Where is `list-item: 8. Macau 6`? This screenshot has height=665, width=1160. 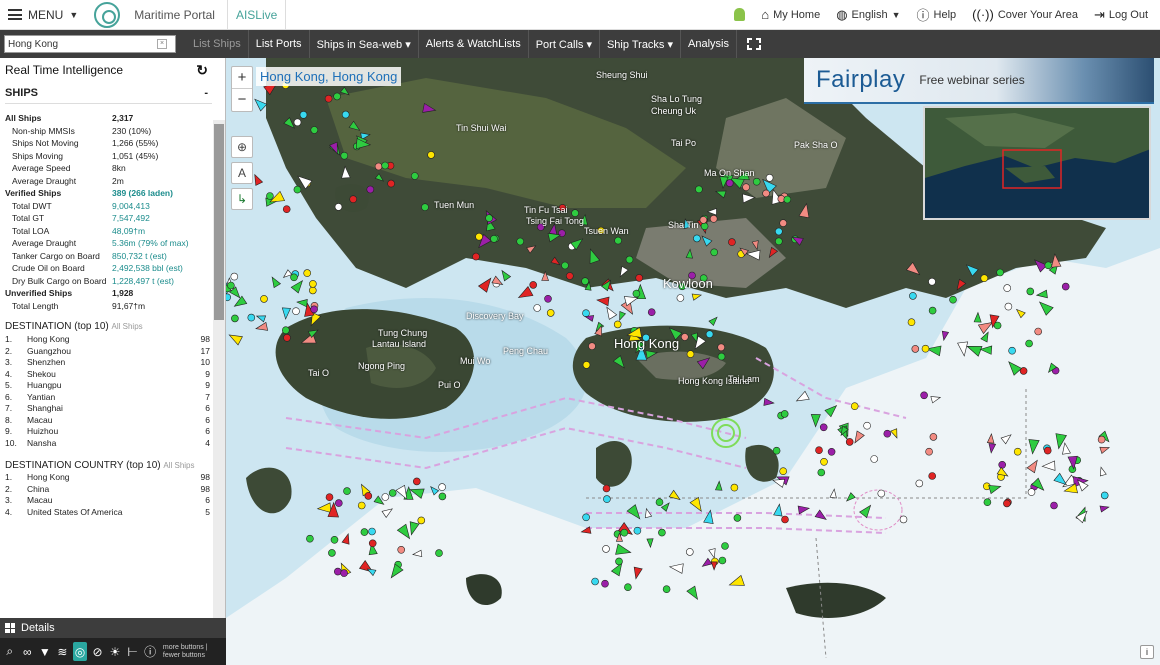
list-item: 8. Macau 6 is located at coordinates (108, 421).